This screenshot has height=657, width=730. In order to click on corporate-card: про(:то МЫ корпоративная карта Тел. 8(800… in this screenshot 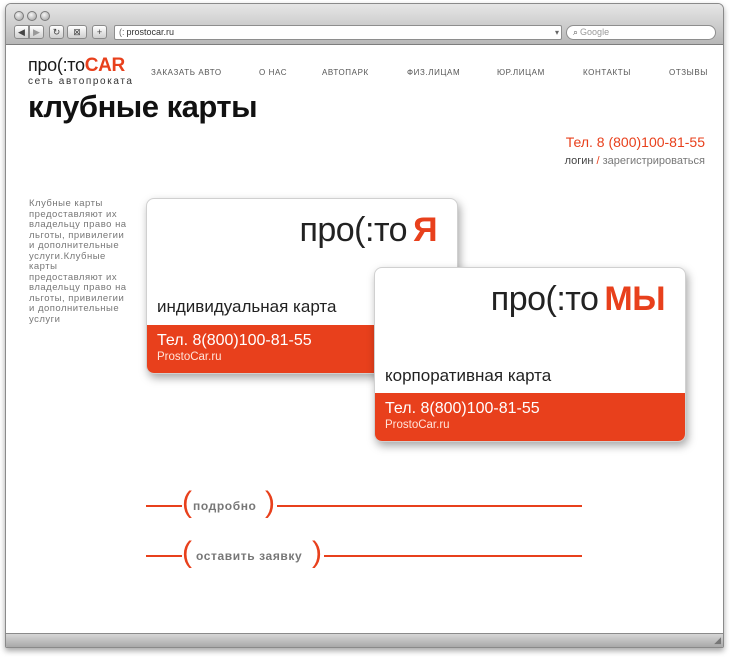, I will do `click(530, 354)`.